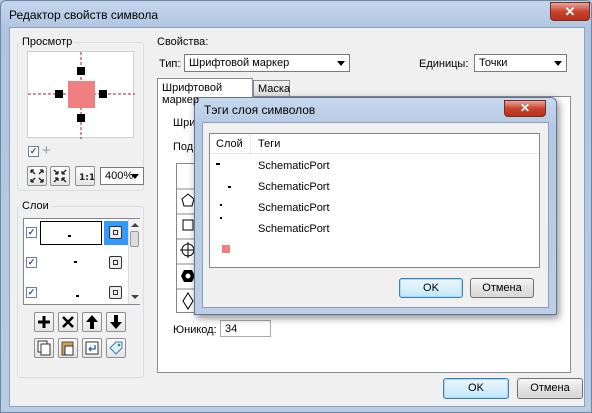 Image resolution: width=592 pixels, height=413 pixels. I want to click on units-value: Точки, so click(493, 63).